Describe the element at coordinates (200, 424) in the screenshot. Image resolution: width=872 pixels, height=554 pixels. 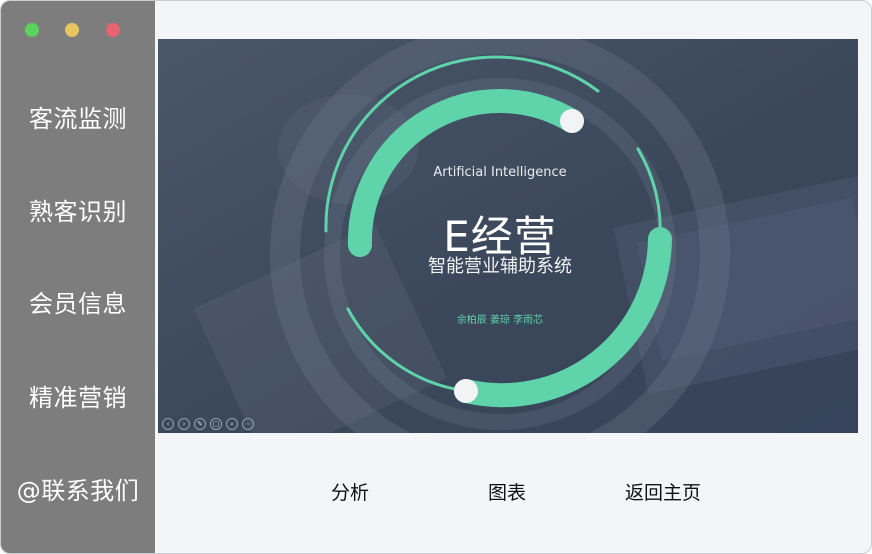
I see `pen-icon: ✎` at that location.